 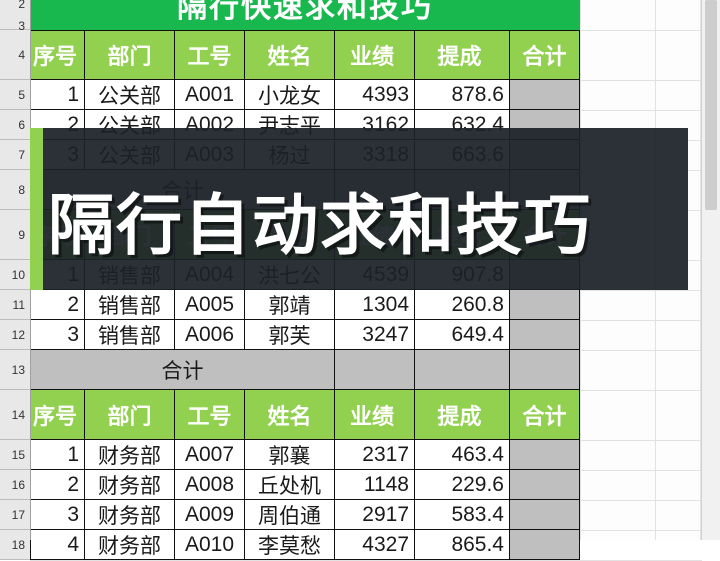 I want to click on row-number-18: 18, so click(x=15, y=545).